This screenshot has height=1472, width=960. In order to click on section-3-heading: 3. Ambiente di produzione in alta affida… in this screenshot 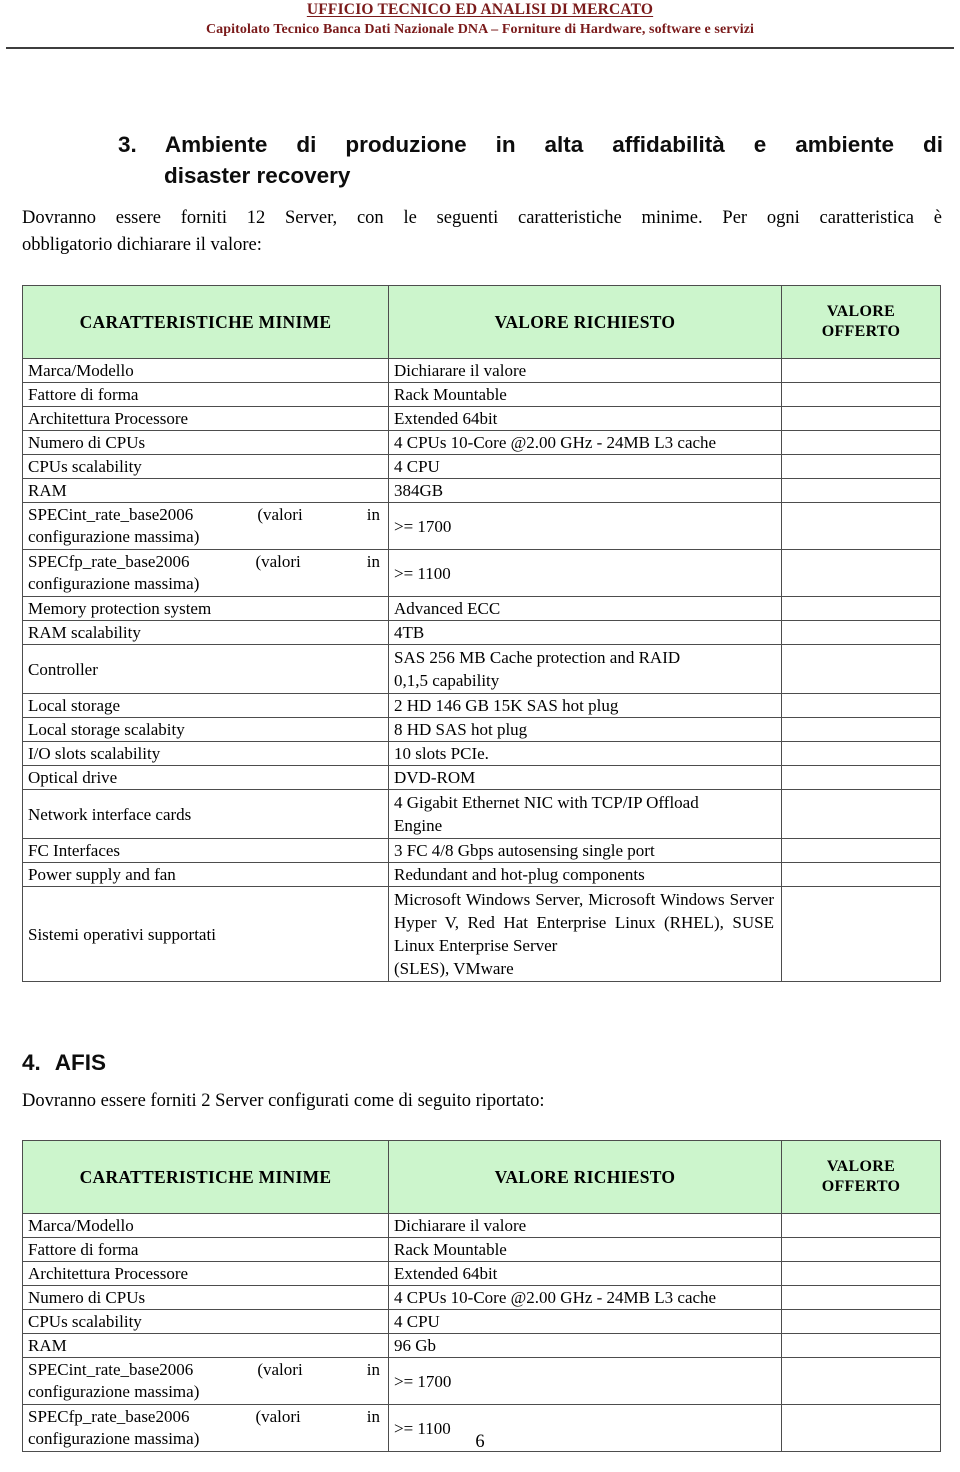, I will do `click(530, 160)`.